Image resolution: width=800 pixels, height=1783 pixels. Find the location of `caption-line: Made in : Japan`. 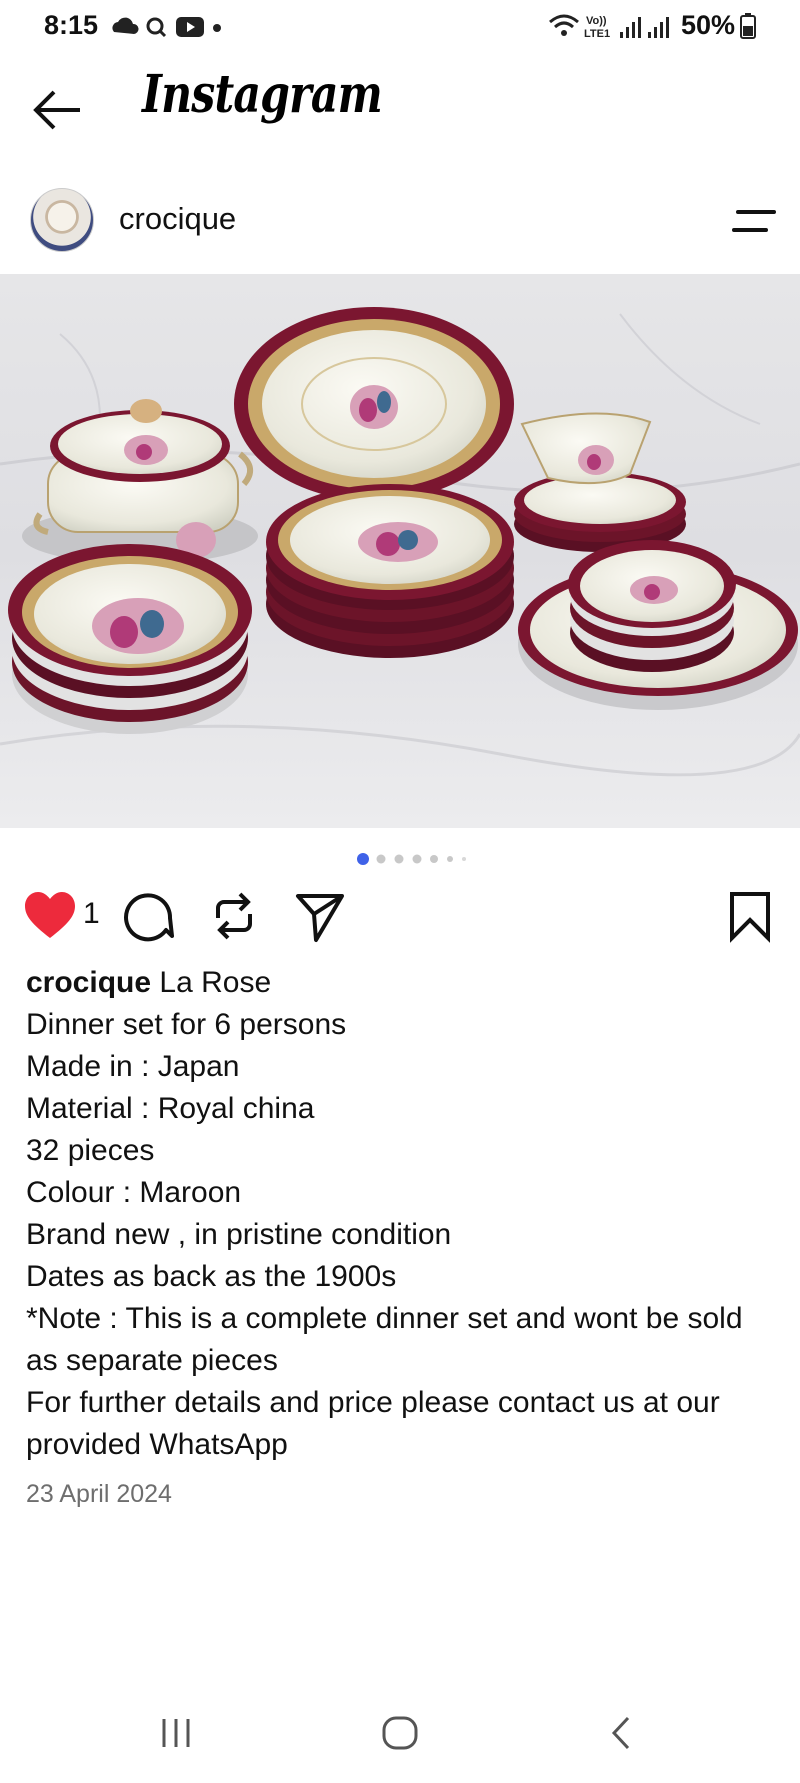

caption-line: Made in : Japan is located at coordinates (133, 1066).